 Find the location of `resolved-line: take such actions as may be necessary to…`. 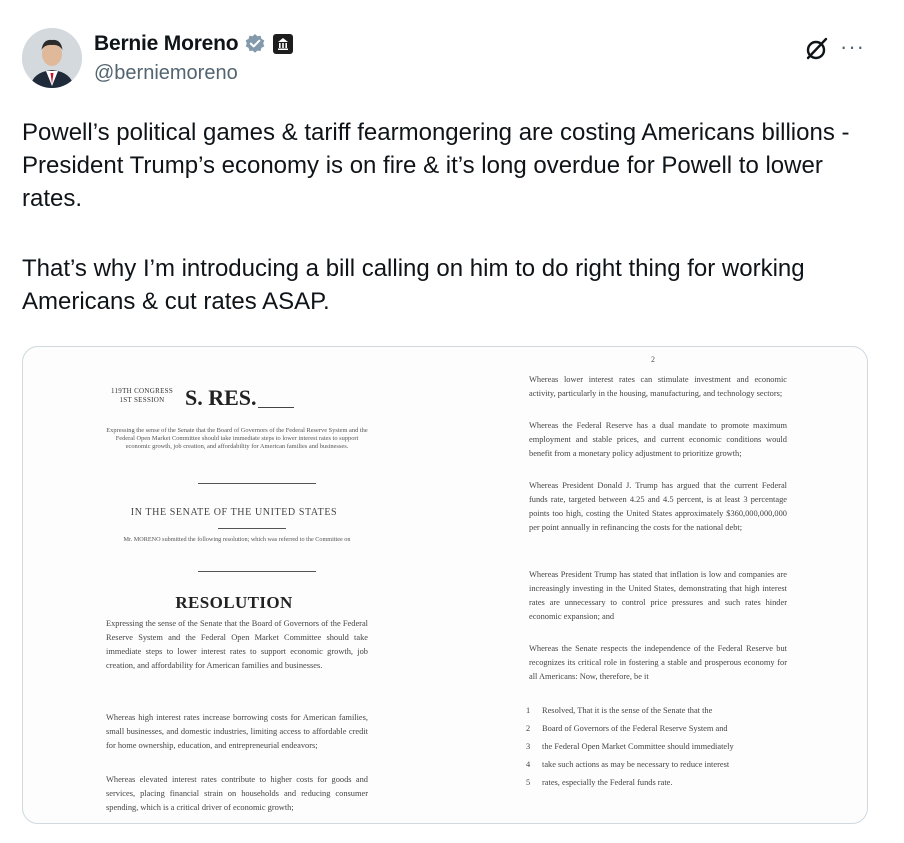

resolved-line: take such actions as may be necessary to… is located at coordinates (636, 764).